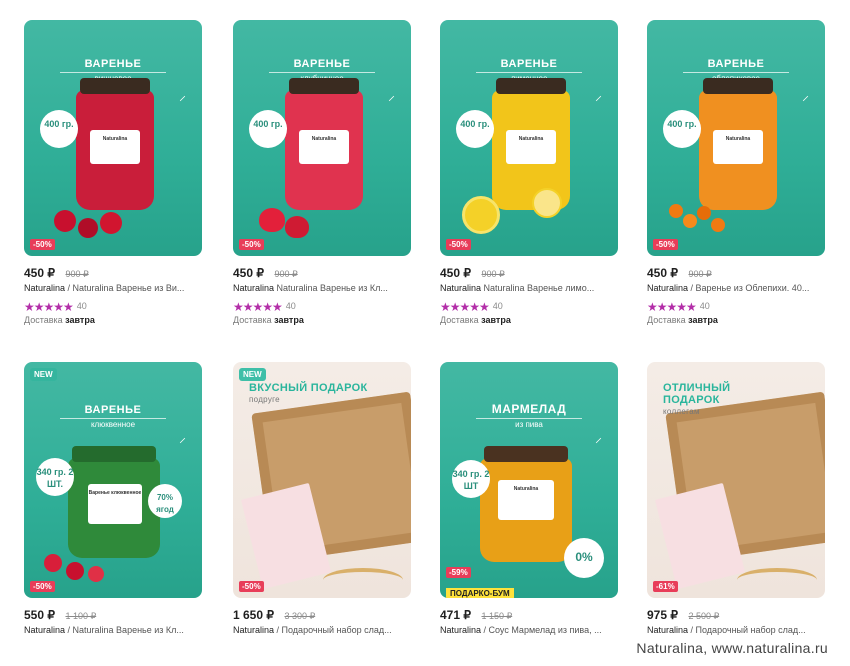  I want to click on banner-subtitle: клюквенное, so click(113, 423).